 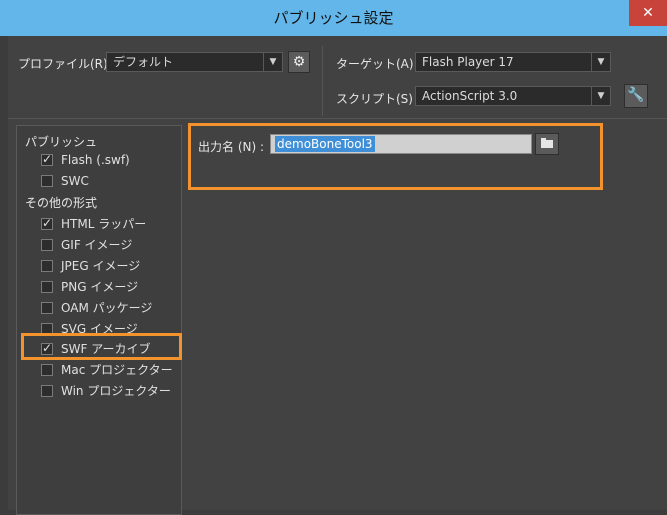 I want to click on script-value: ActionScript 3.0, so click(x=470, y=96).